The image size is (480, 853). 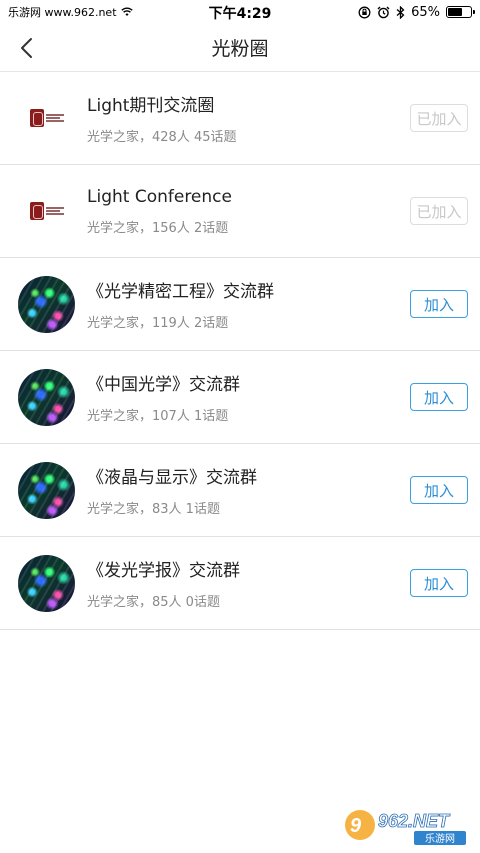 I want to click on svg-text: 962.NET, so click(x=414, y=821).